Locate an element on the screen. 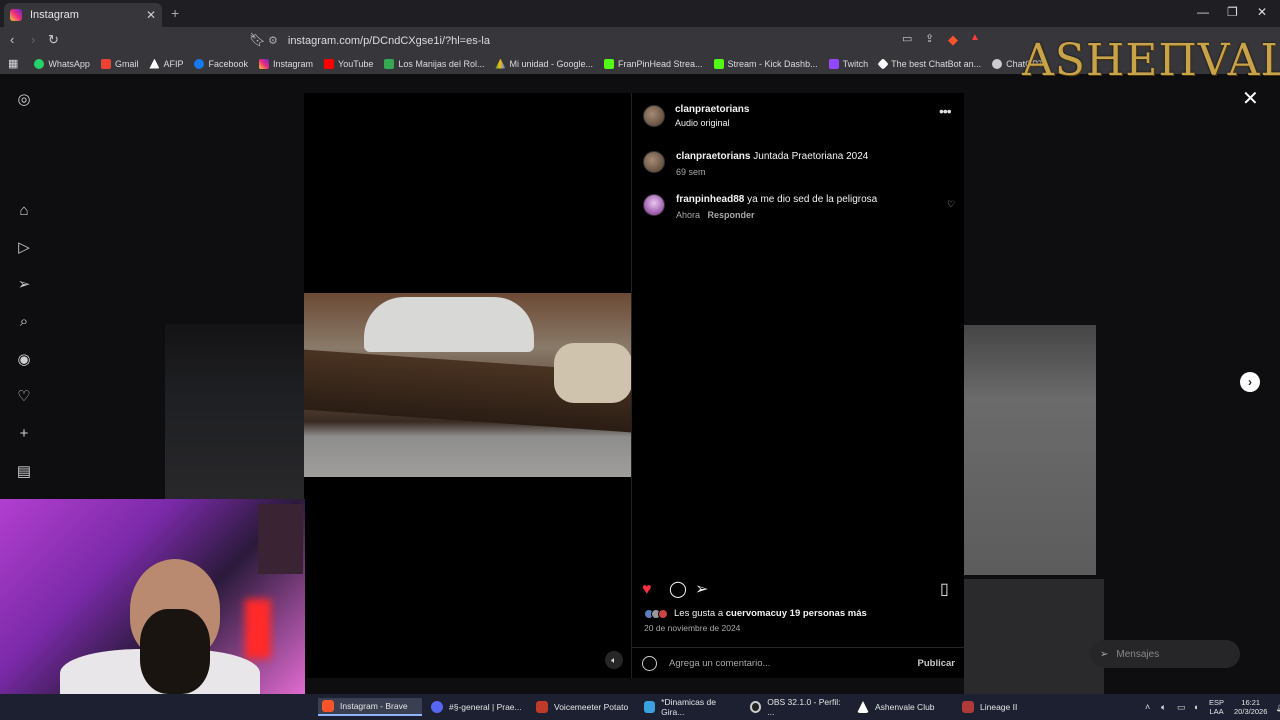 This screenshot has width=1280, height=720. author-username: clanpraetorians is located at coordinates (712, 109).